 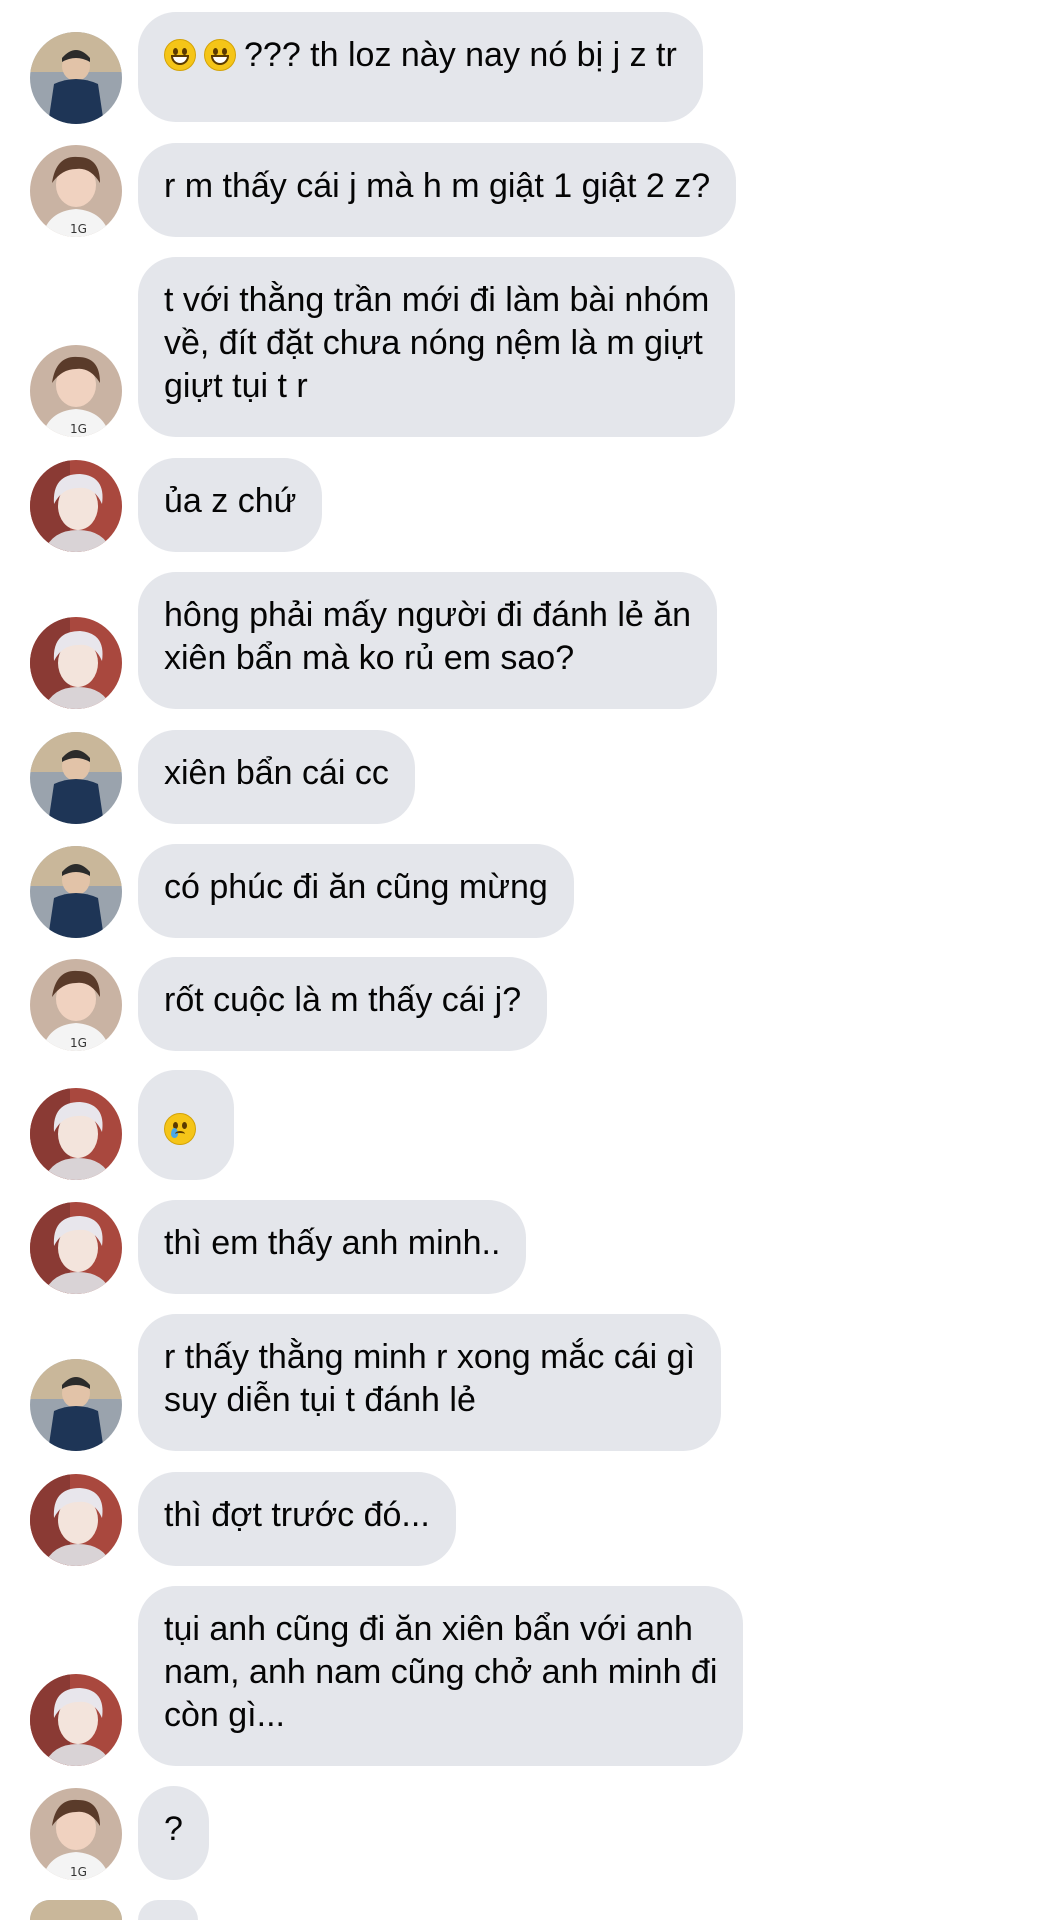 I want to click on crying-face-icon, so click(x=180, y=1129).